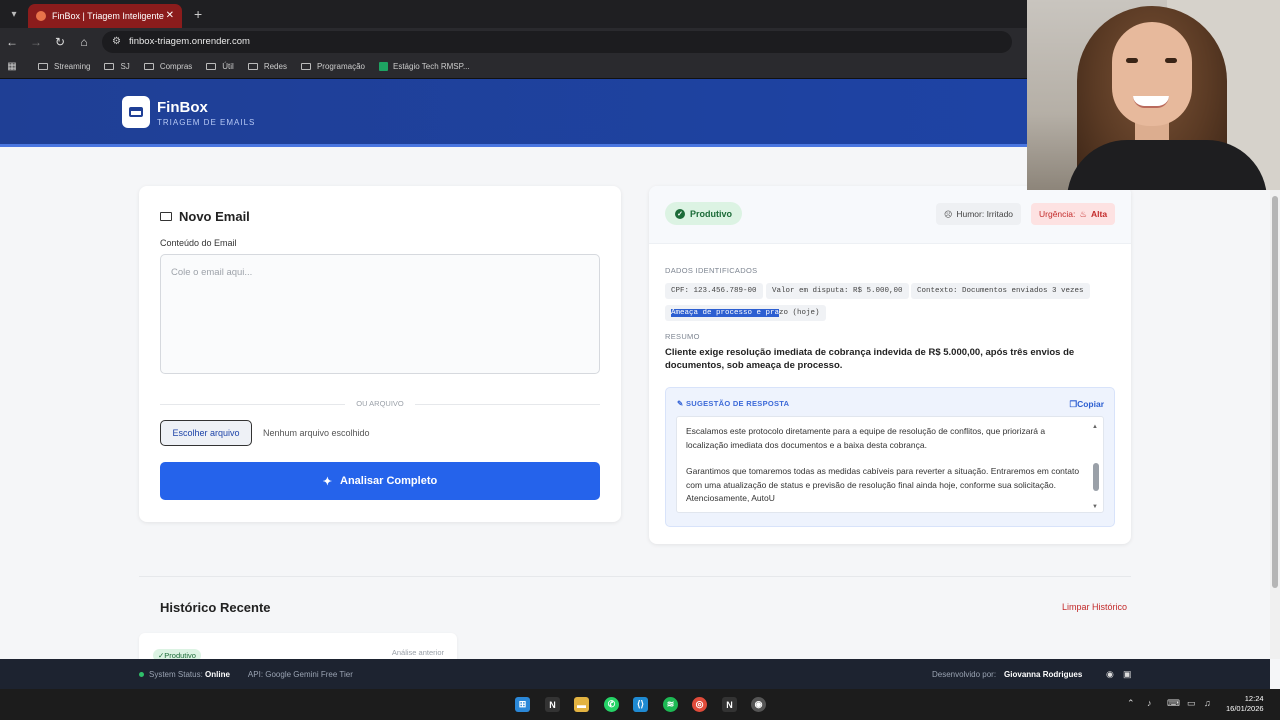  Describe the element at coordinates (581, 704) in the screenshot. I see `file-explorer-icon: ▬` at that location.